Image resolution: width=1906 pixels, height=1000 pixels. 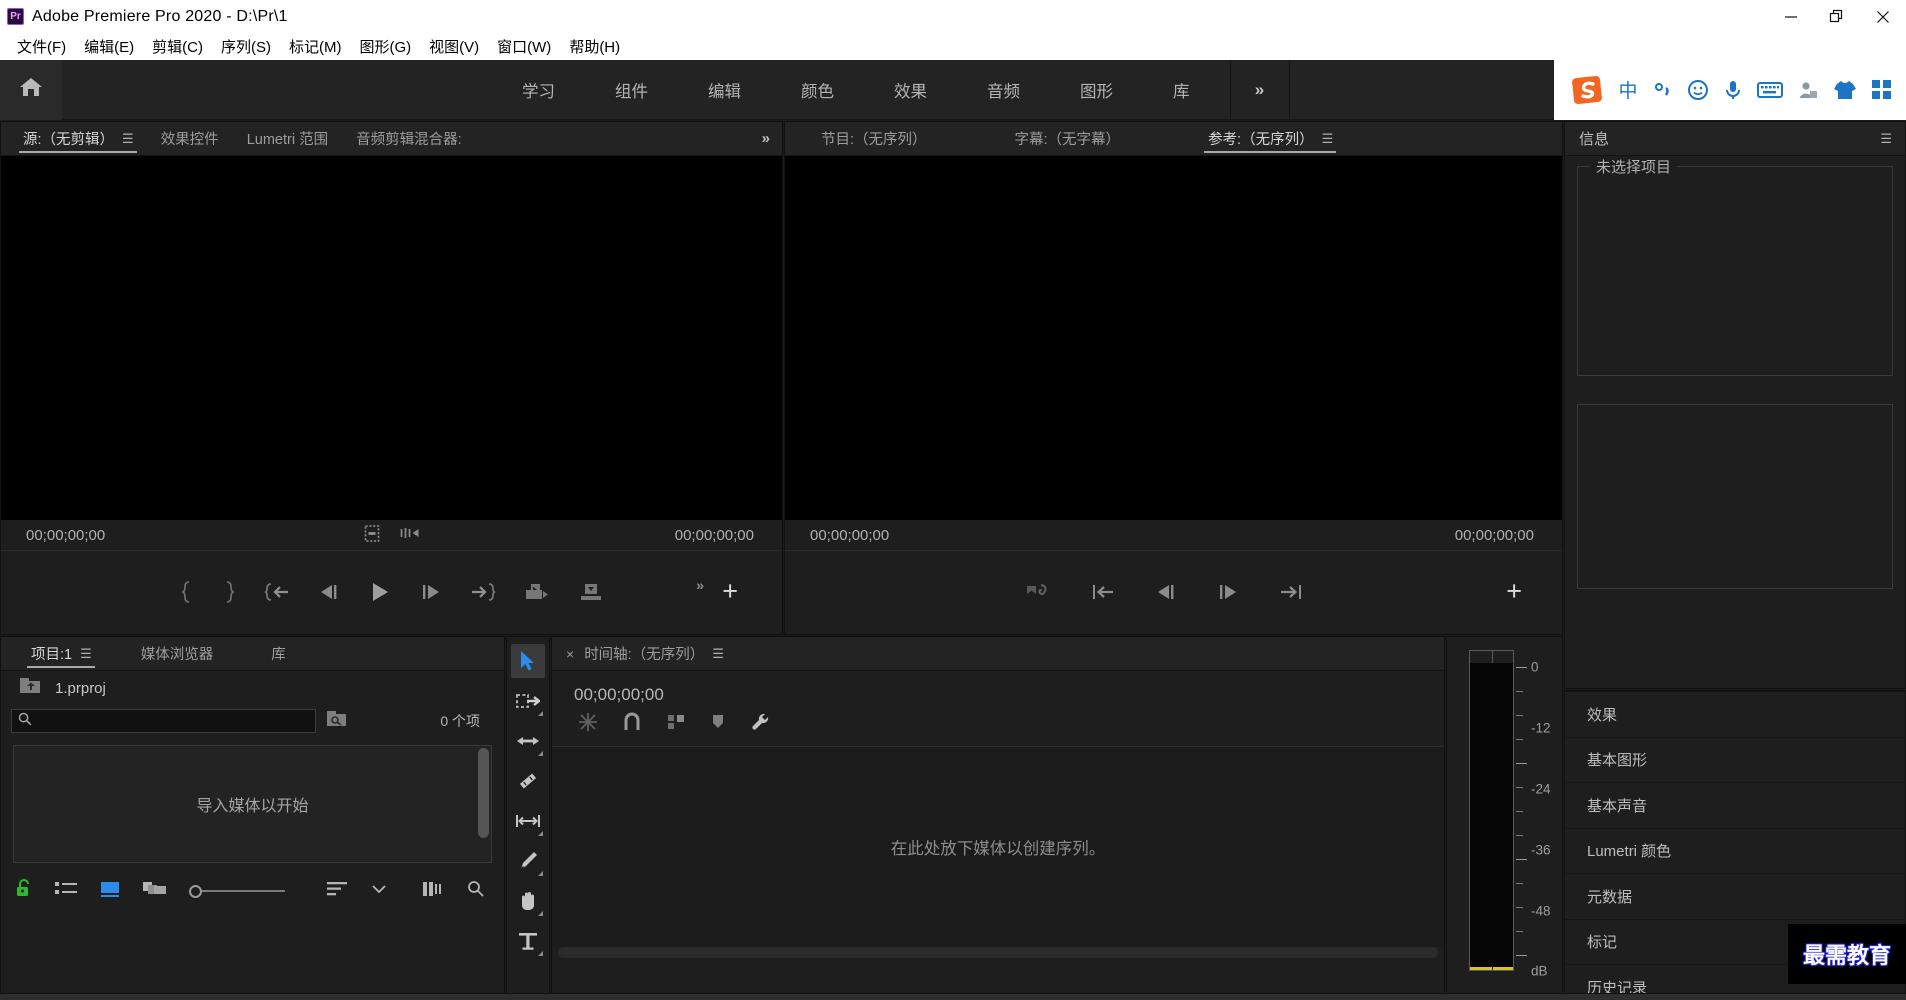 What do you see at coordinates (676, 724) in the screenshot?
I see `linked-selection-icon` at bounding box center [676, 724].